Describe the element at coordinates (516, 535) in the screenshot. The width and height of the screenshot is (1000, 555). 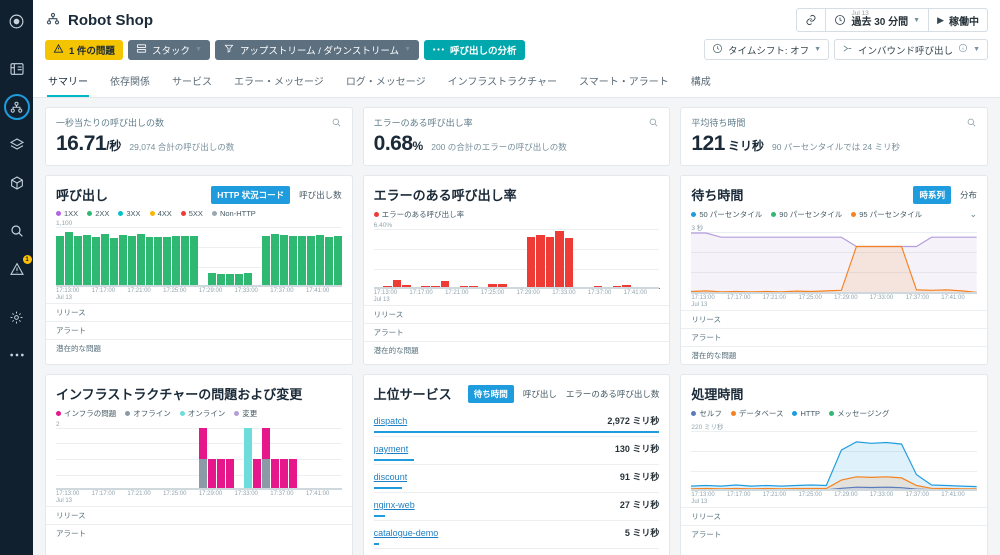
I see `service-row: catalogue-demo 5 ミリ秒` at that location.